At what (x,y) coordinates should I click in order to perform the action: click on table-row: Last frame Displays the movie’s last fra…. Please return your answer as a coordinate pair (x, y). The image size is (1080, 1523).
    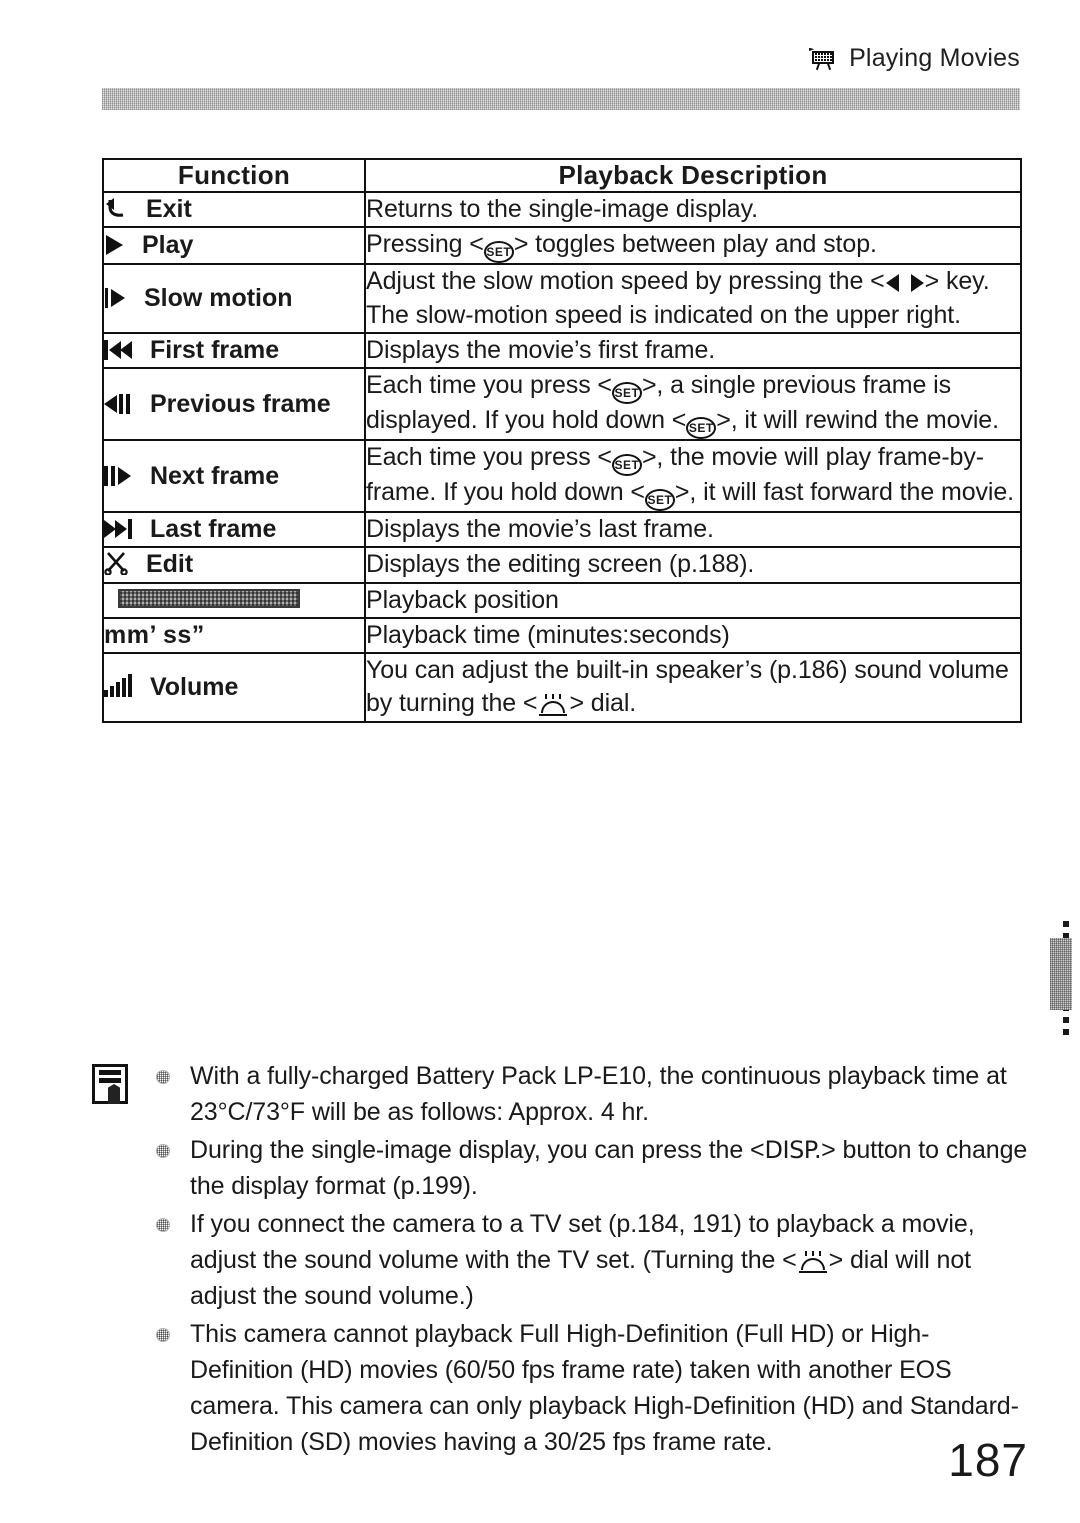
    Looking at the image, I should click on (562, 529).